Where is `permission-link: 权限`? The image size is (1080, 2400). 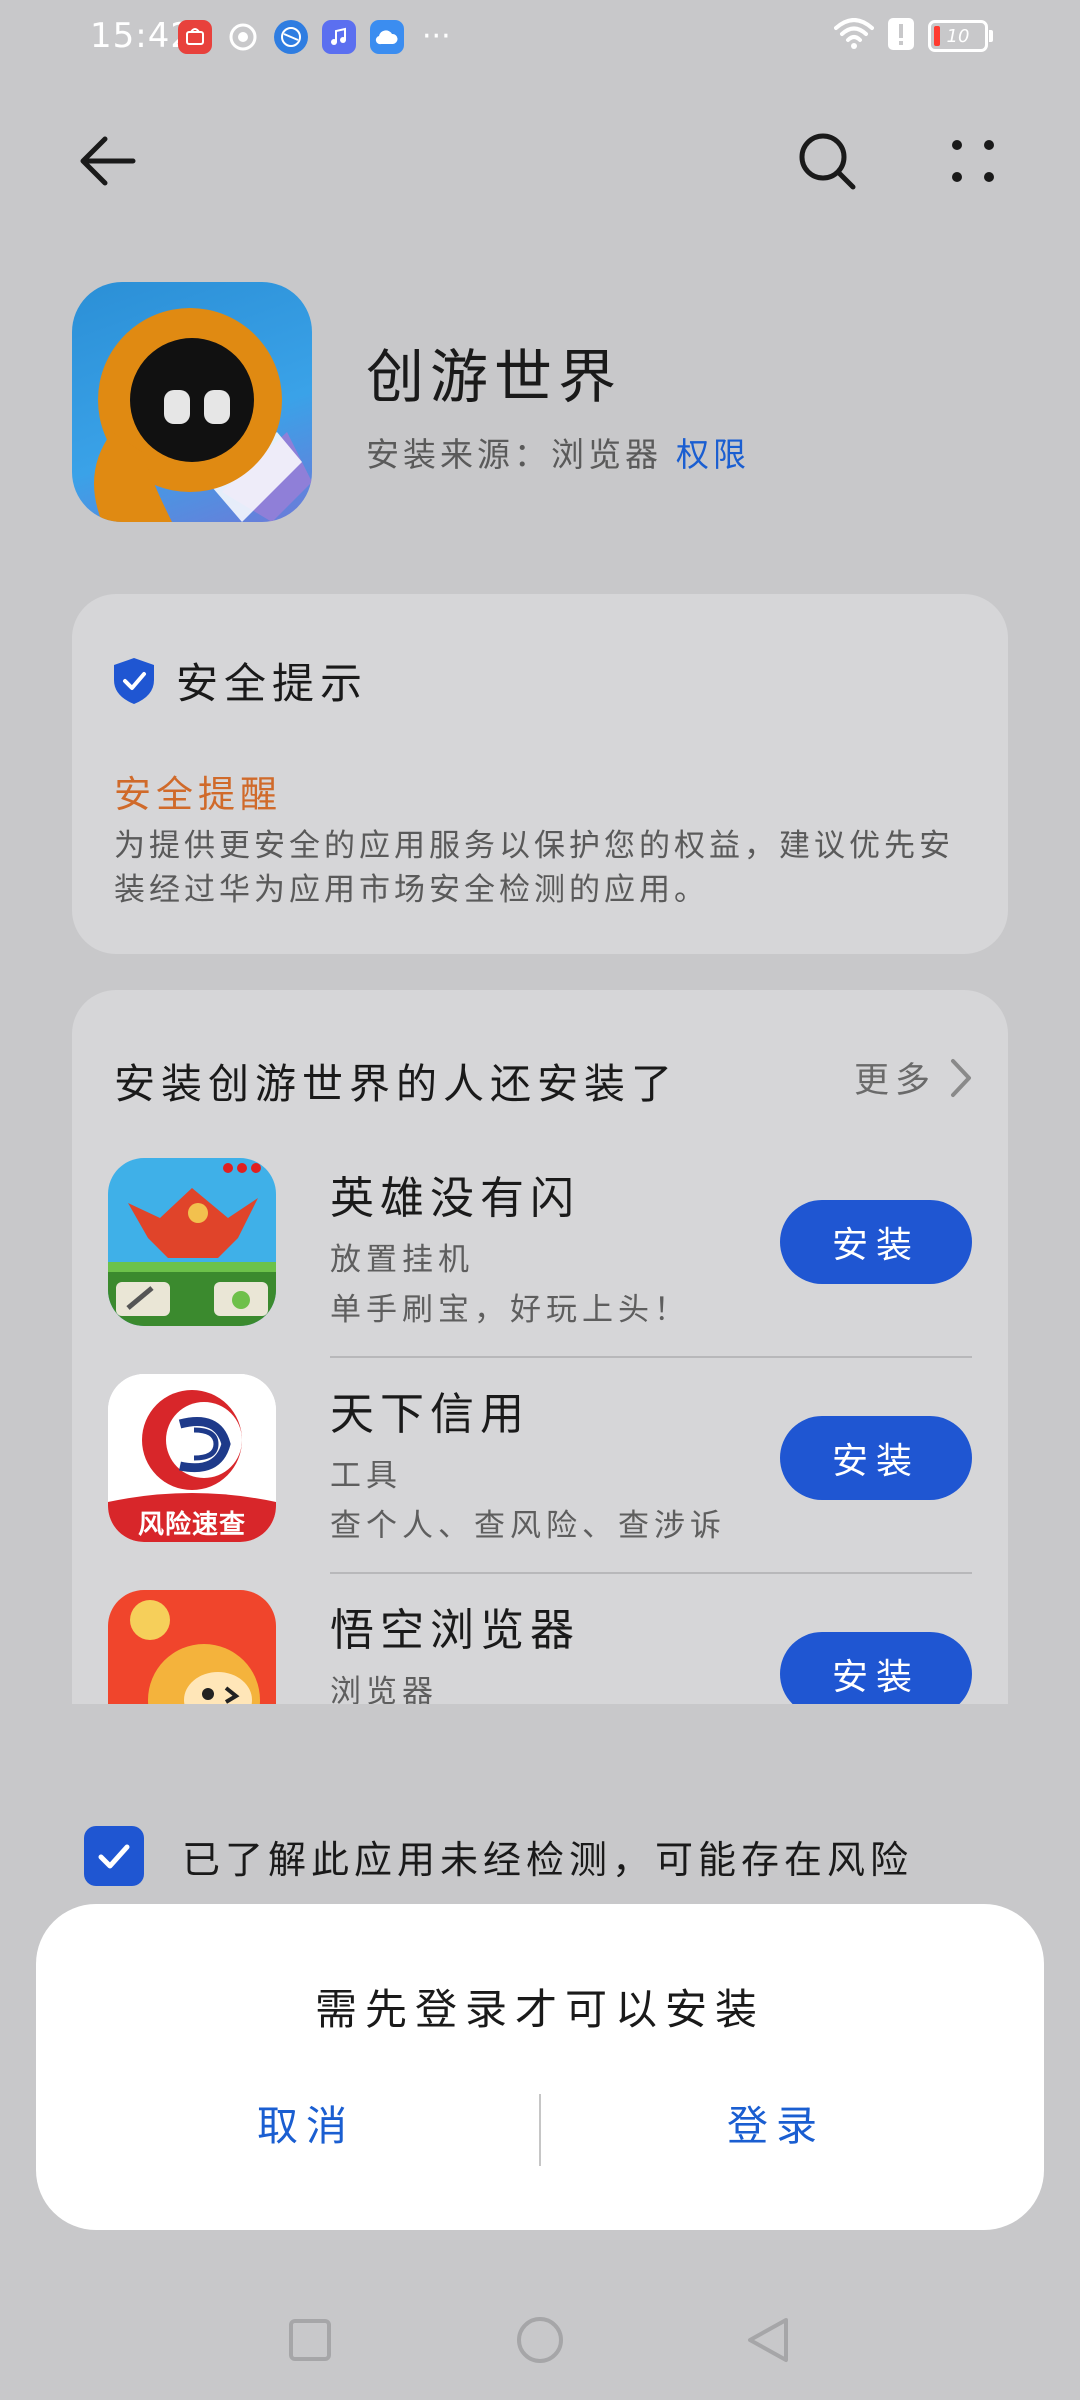 permission-link: 权限 is located at coordinates (713, 454).